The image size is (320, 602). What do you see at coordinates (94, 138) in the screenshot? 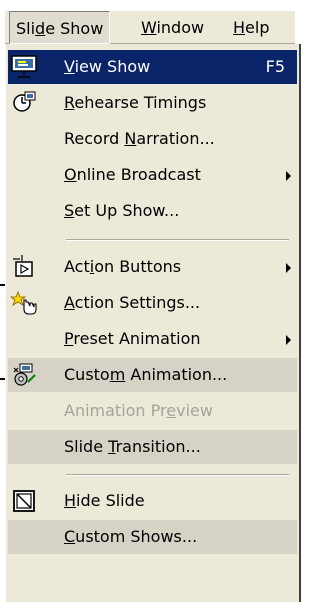
I see `menu-item-label: Record` at bounding box center [94, 138].